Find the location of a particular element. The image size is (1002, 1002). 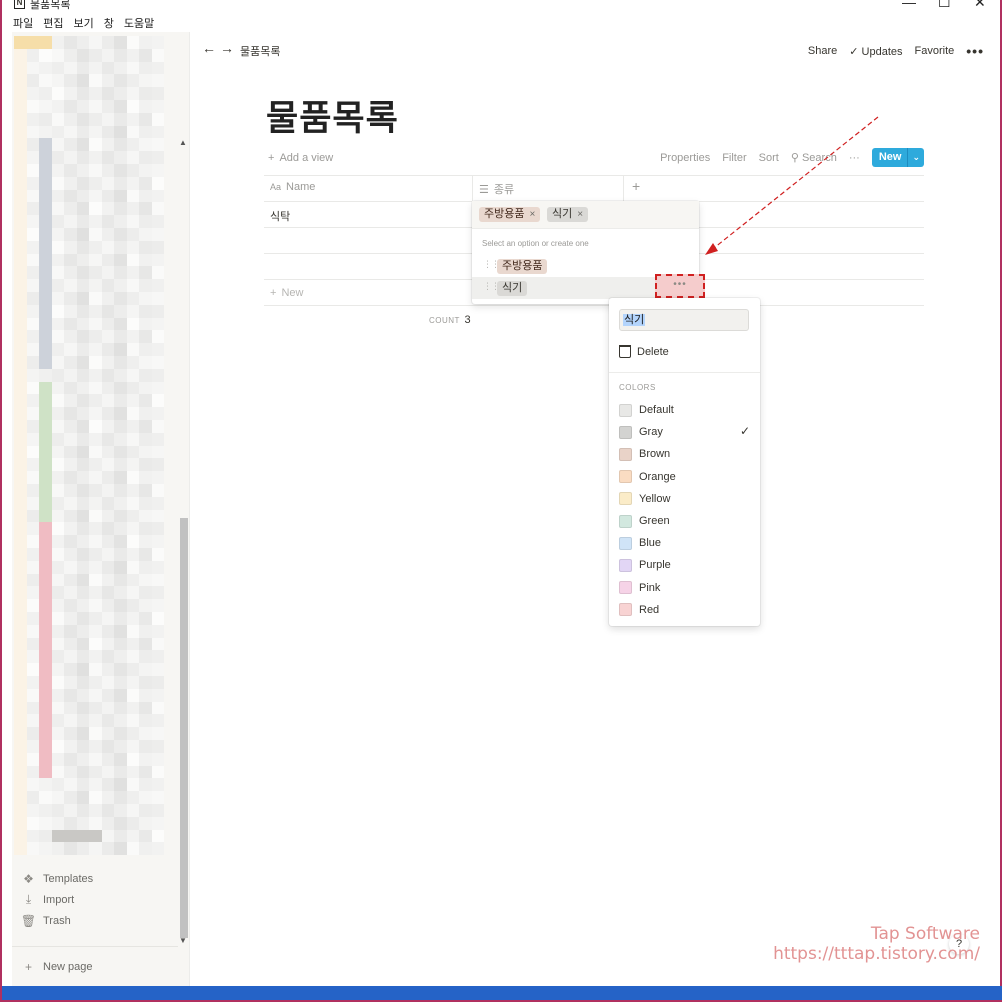

properties-button: Properties is located at coordinates (685, 158).